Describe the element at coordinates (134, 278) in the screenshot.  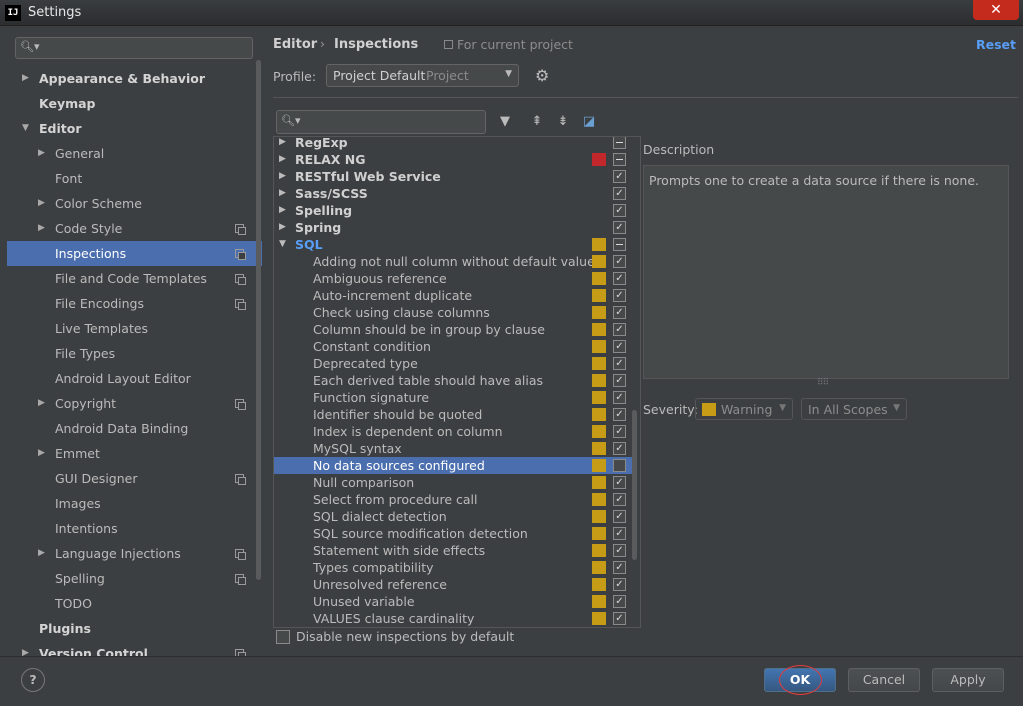
I see `sidebar-item: File and Code Templates` at that location.